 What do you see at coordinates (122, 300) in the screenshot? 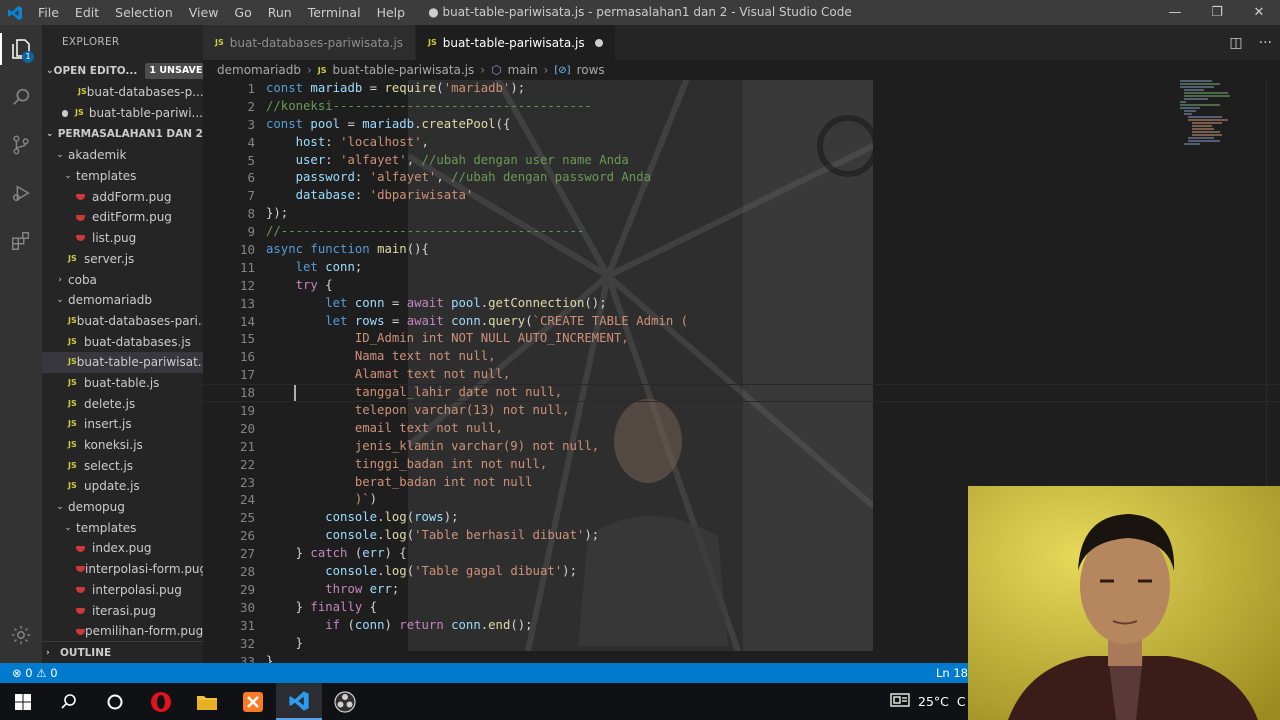
I see `tree-item: ⌄ demomariadb` at bounding box center [122, 300].